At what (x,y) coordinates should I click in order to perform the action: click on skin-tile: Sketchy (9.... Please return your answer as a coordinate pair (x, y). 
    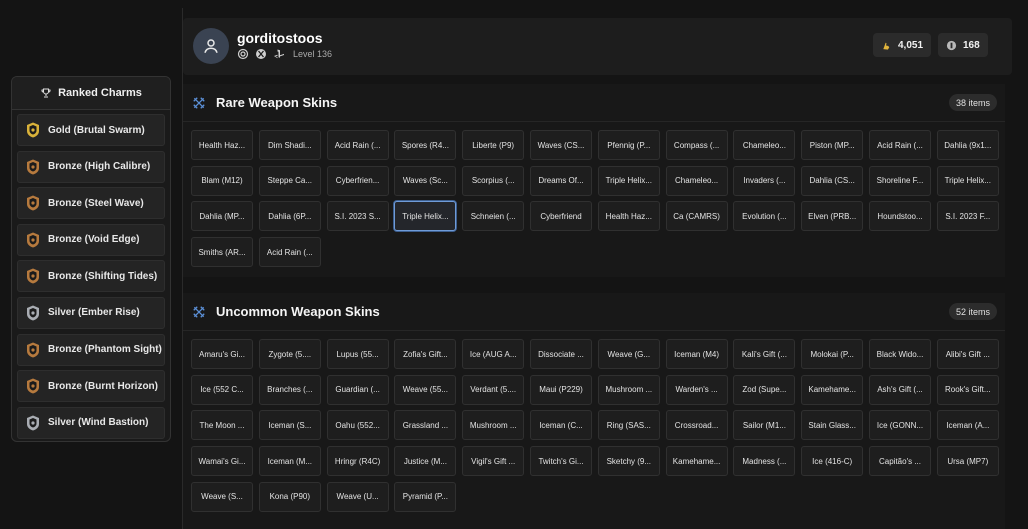
    Looking at the image, I should click on (628, 461).